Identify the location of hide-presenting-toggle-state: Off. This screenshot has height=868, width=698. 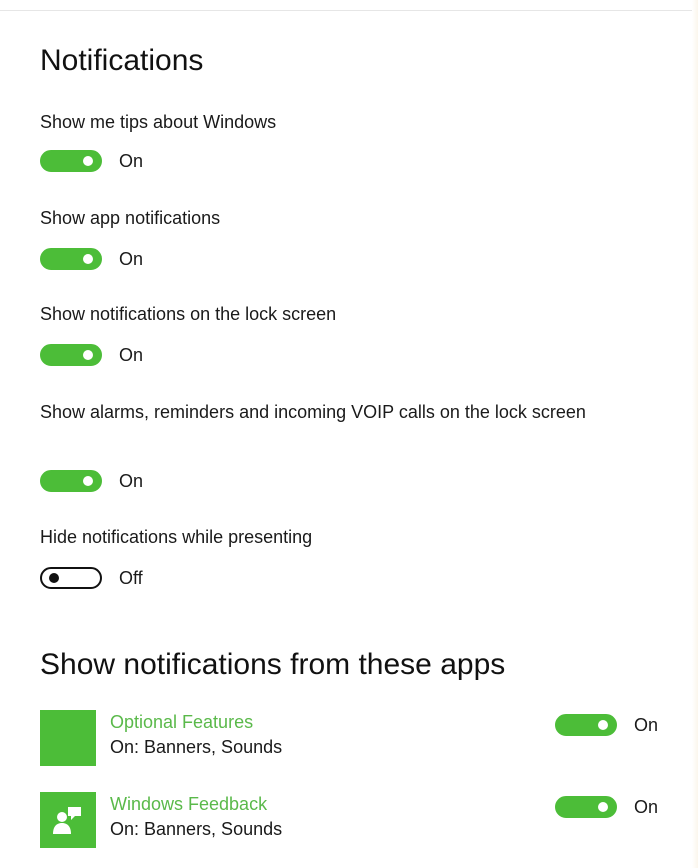
(131, 577).